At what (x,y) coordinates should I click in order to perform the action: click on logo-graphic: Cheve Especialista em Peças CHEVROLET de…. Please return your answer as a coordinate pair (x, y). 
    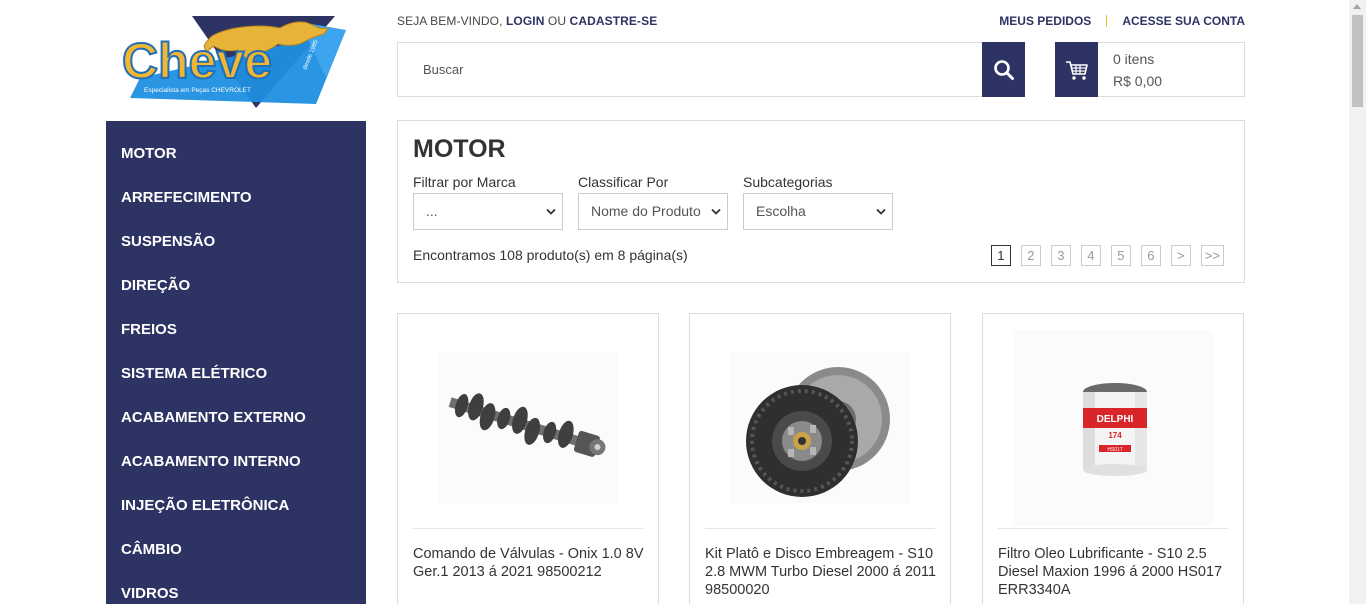
    Looking at the image, I should click on (233, 62).